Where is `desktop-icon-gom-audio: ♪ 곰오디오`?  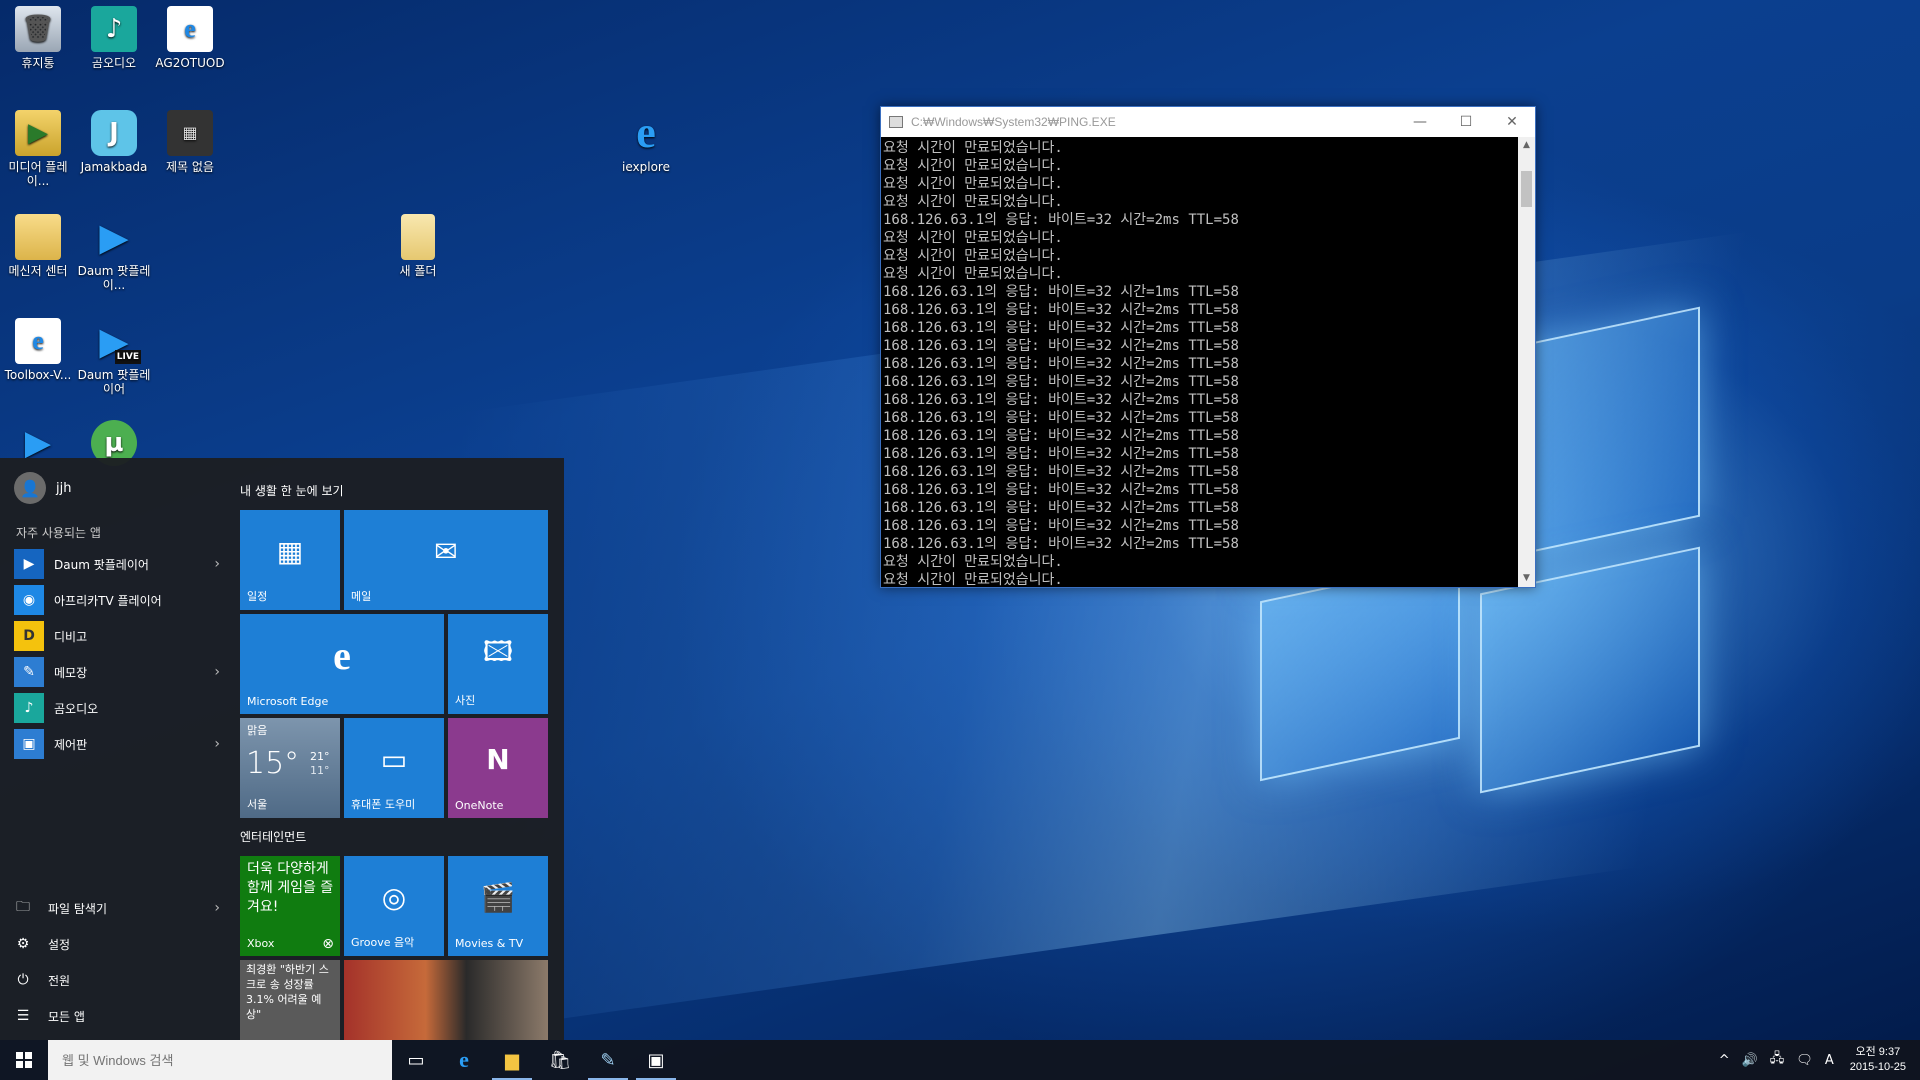
desktop-icon-gom-audio: ♪ 곰오디오 is located at coordinates (114, 38).